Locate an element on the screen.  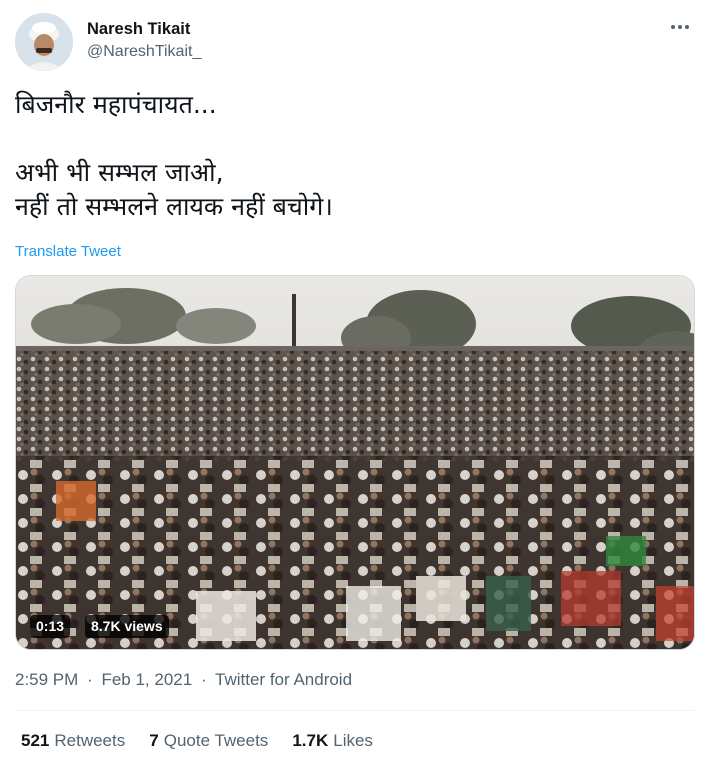
translate-tweet-link: Translate Tweet is located at coordinates (68, 251).